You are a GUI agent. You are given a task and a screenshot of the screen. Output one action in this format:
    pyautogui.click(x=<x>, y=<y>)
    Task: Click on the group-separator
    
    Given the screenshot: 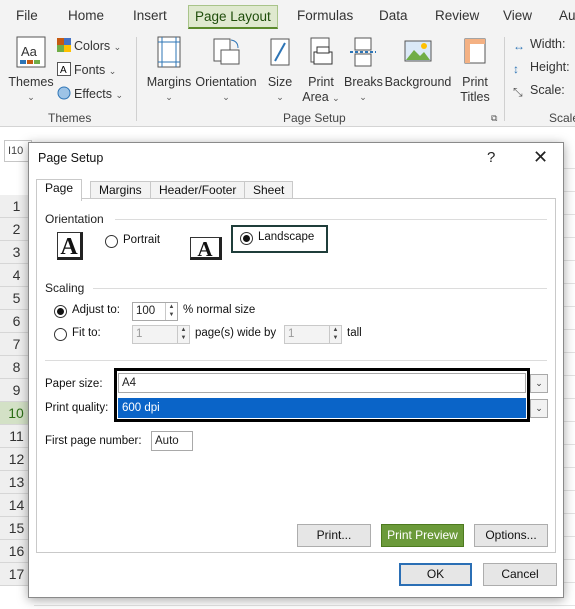 What is the action you would take?
    pyautogui.click(x=136, y=79)
    